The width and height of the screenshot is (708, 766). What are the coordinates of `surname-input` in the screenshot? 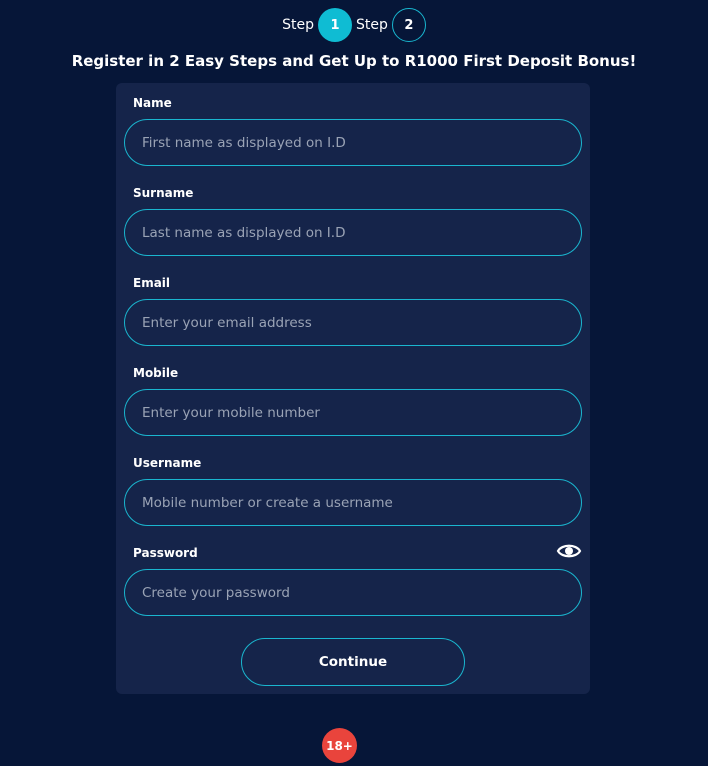 It's located at (353, 232).